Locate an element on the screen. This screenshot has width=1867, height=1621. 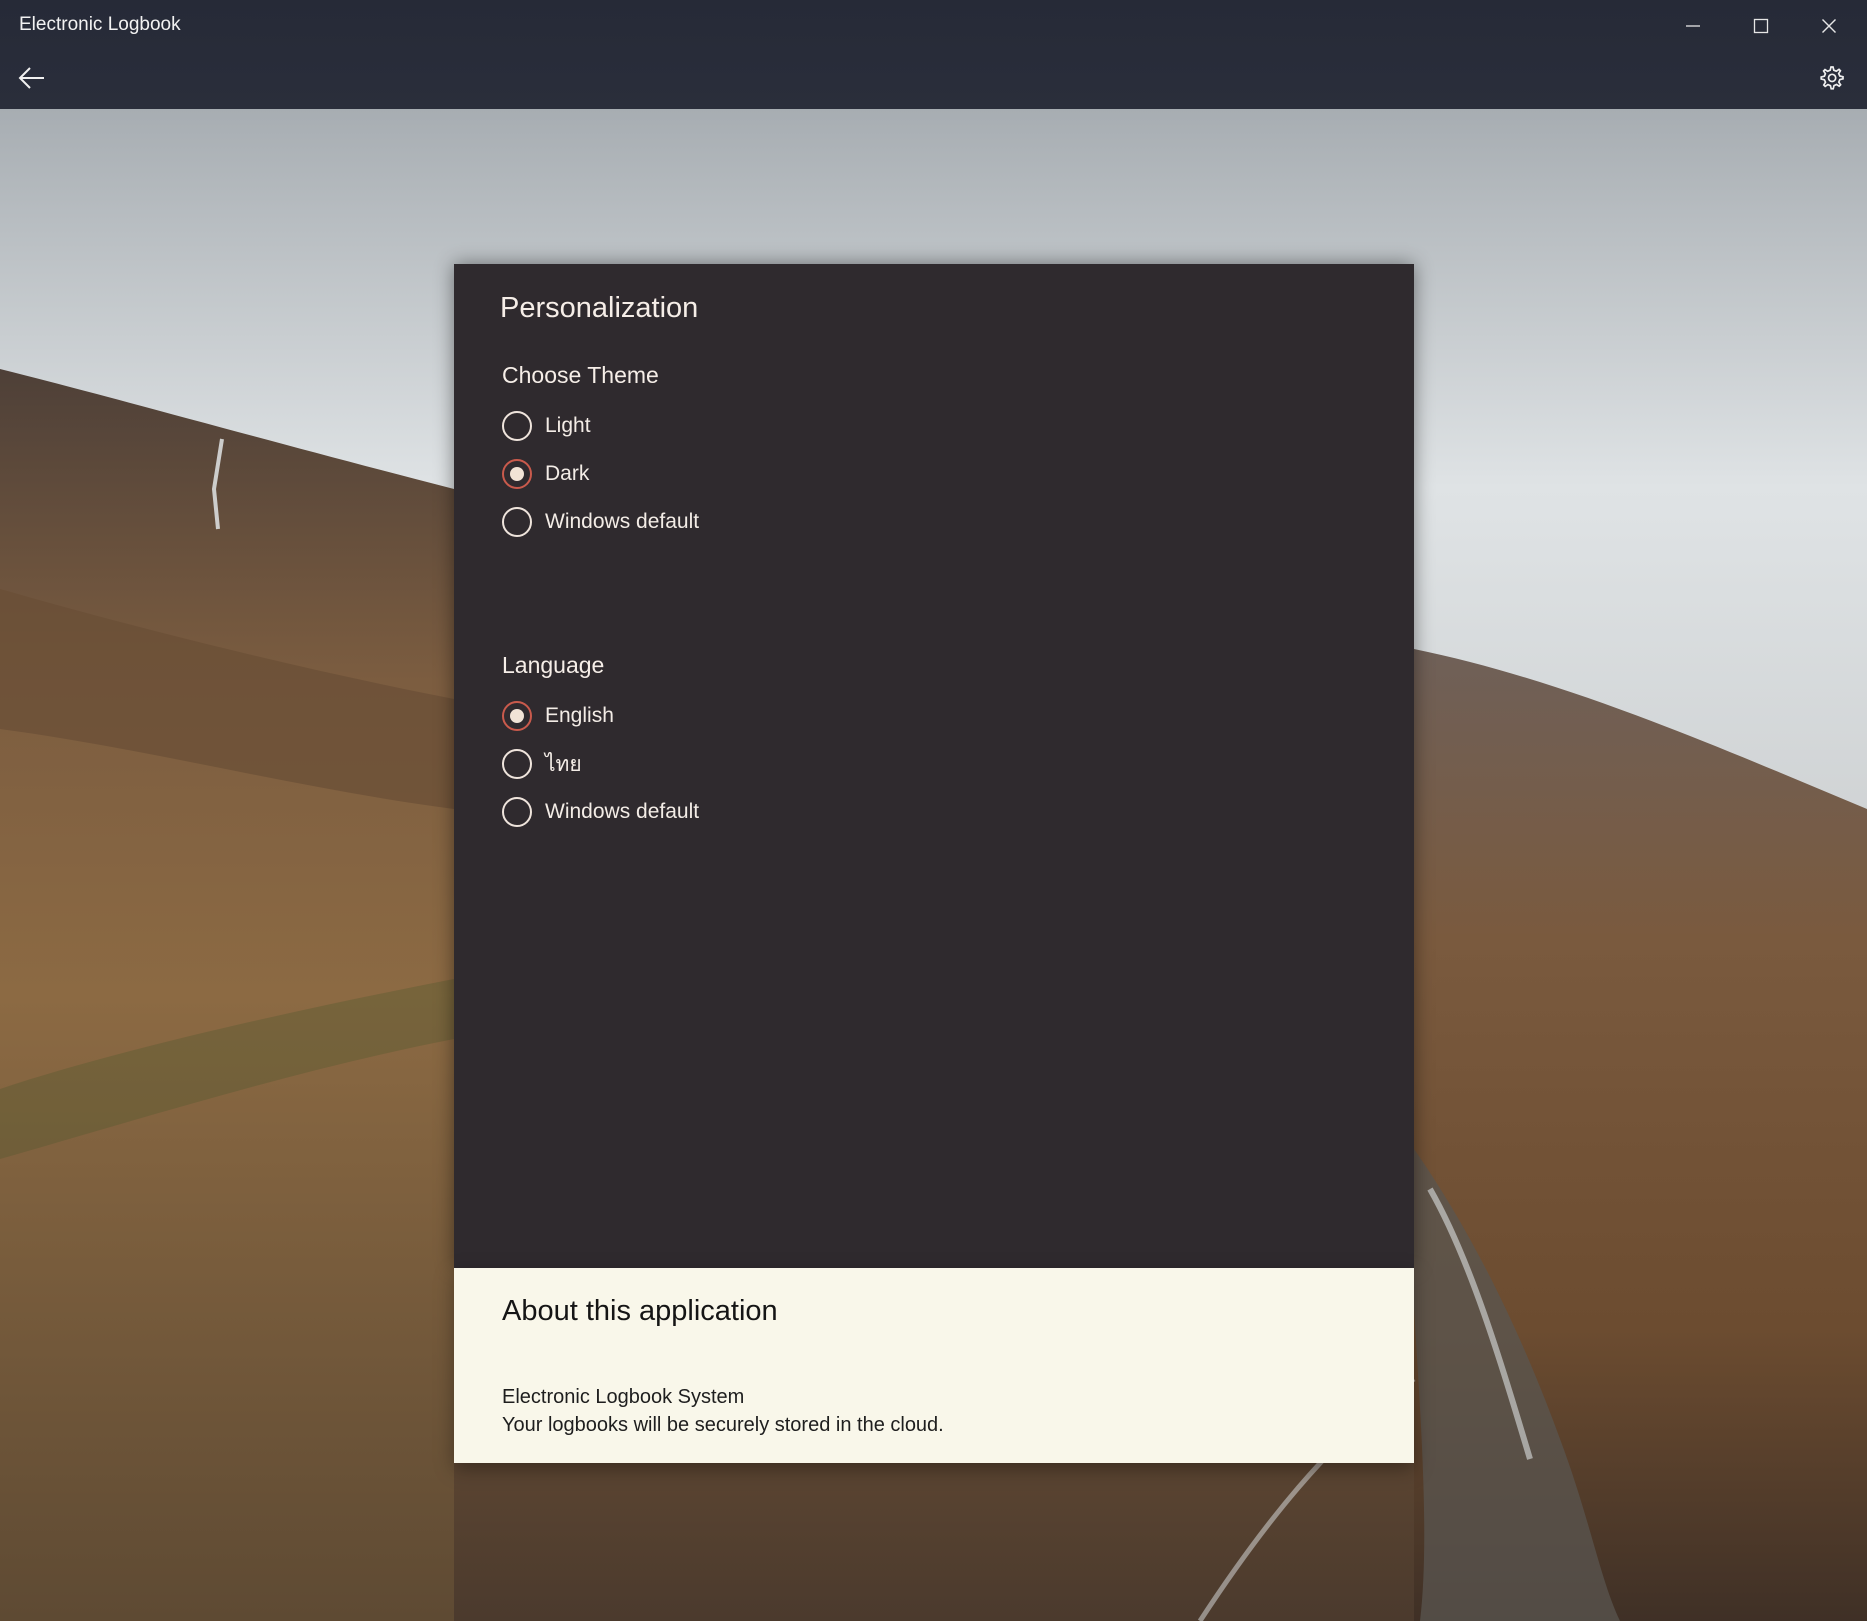
language-option-thai: ไทย is located at coordinates (542, 764).